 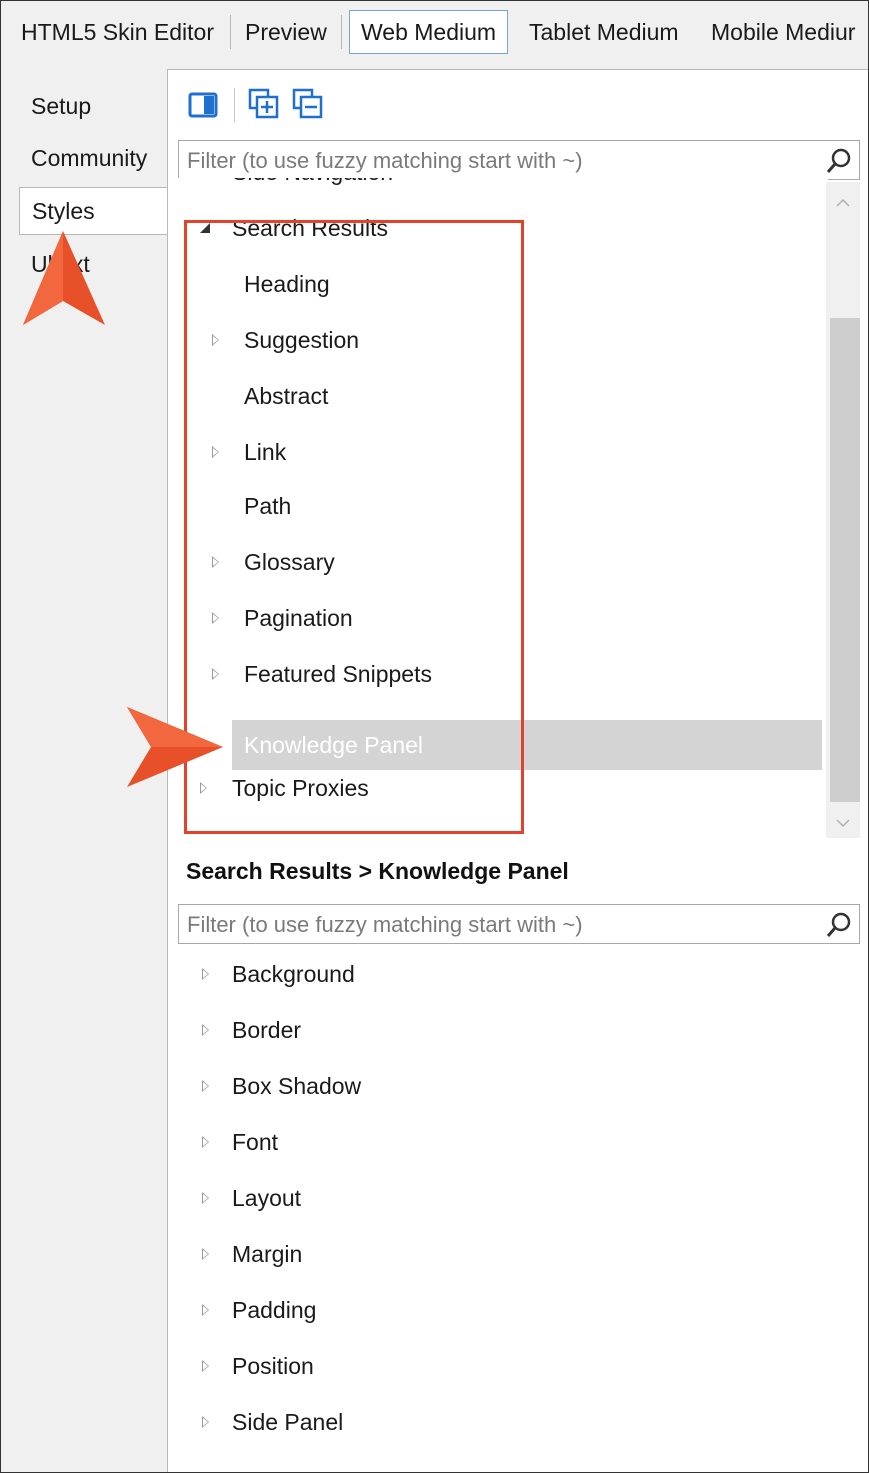 What do you see at coordinates (308, 104) in the screenshot?
I see `collapse-all-icon` at bounding box center [308, 104].